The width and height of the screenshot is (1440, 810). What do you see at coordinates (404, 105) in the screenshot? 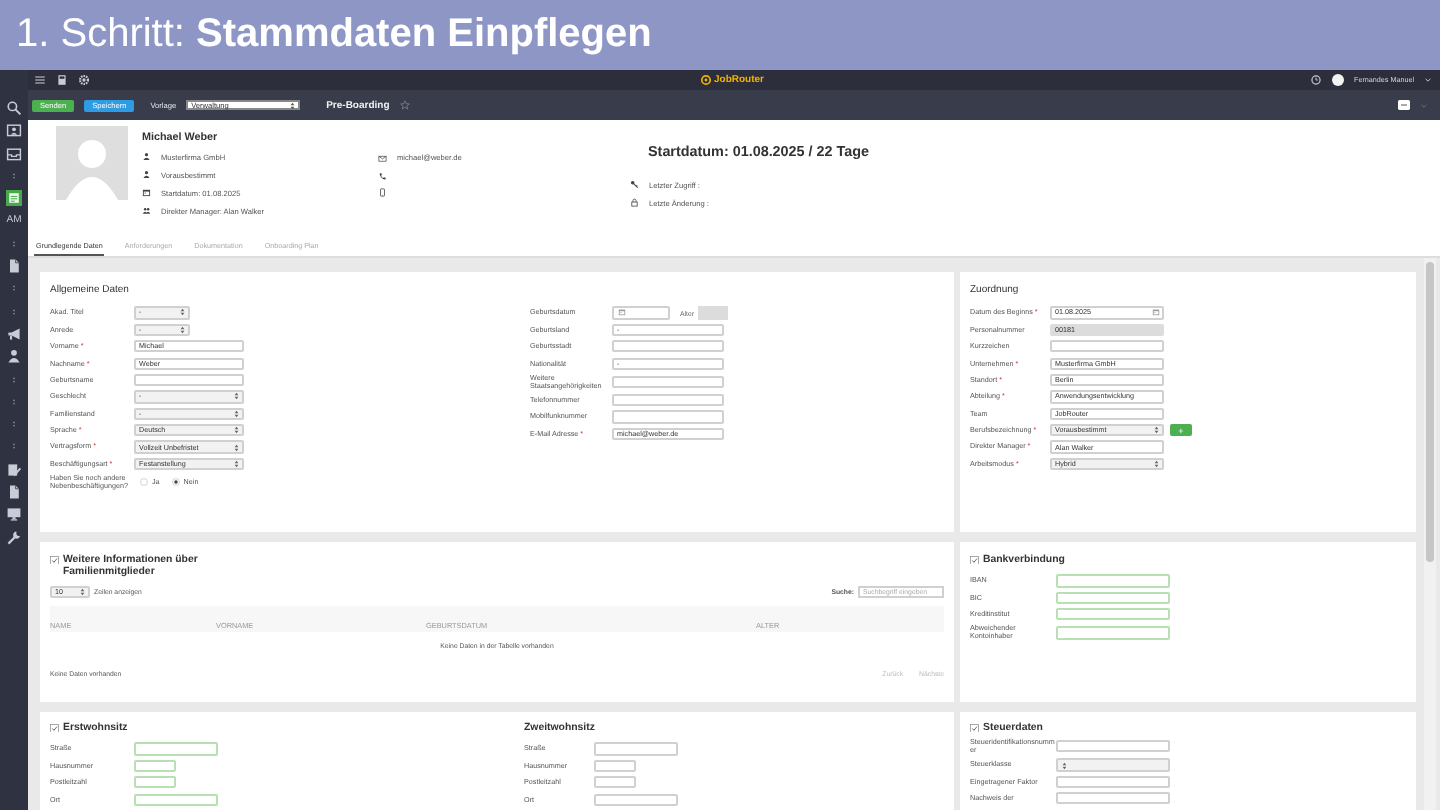
I see `star-icon` at bounding box center [404, 105].